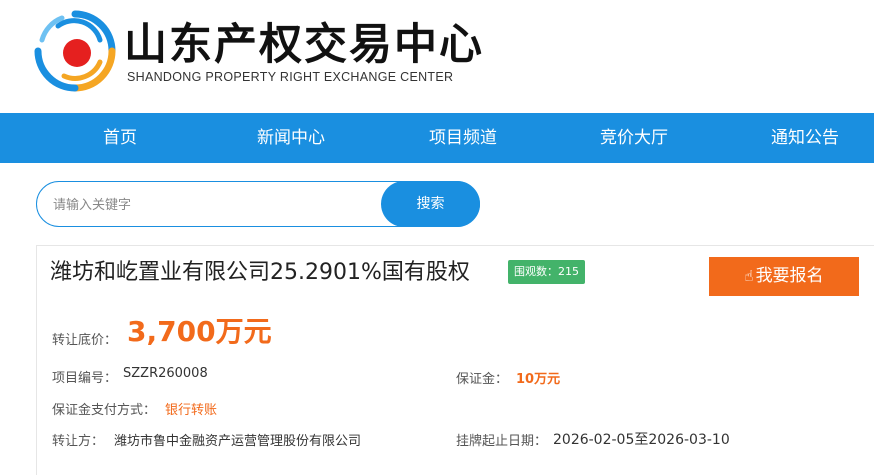 The image size is (874, 475). I want to click on hand-point-icon: ☝, so click(749, 276).